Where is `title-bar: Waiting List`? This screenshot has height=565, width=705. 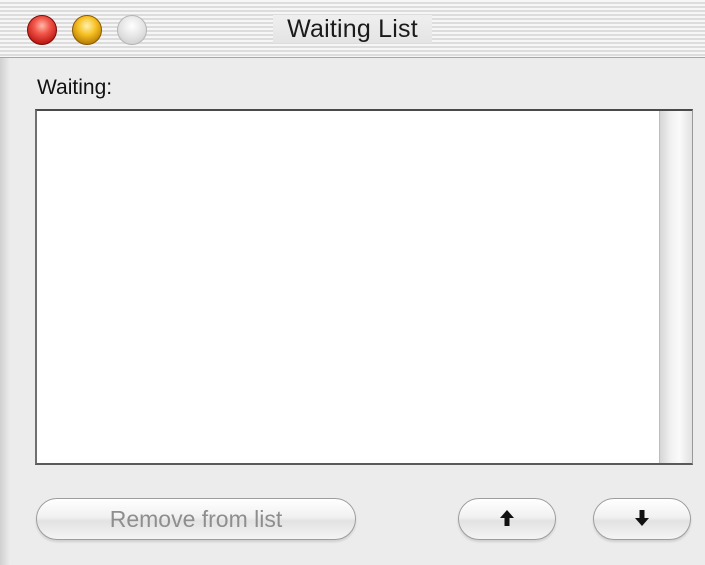
title-bar: Waiting List is located at coordinates (352, 29).